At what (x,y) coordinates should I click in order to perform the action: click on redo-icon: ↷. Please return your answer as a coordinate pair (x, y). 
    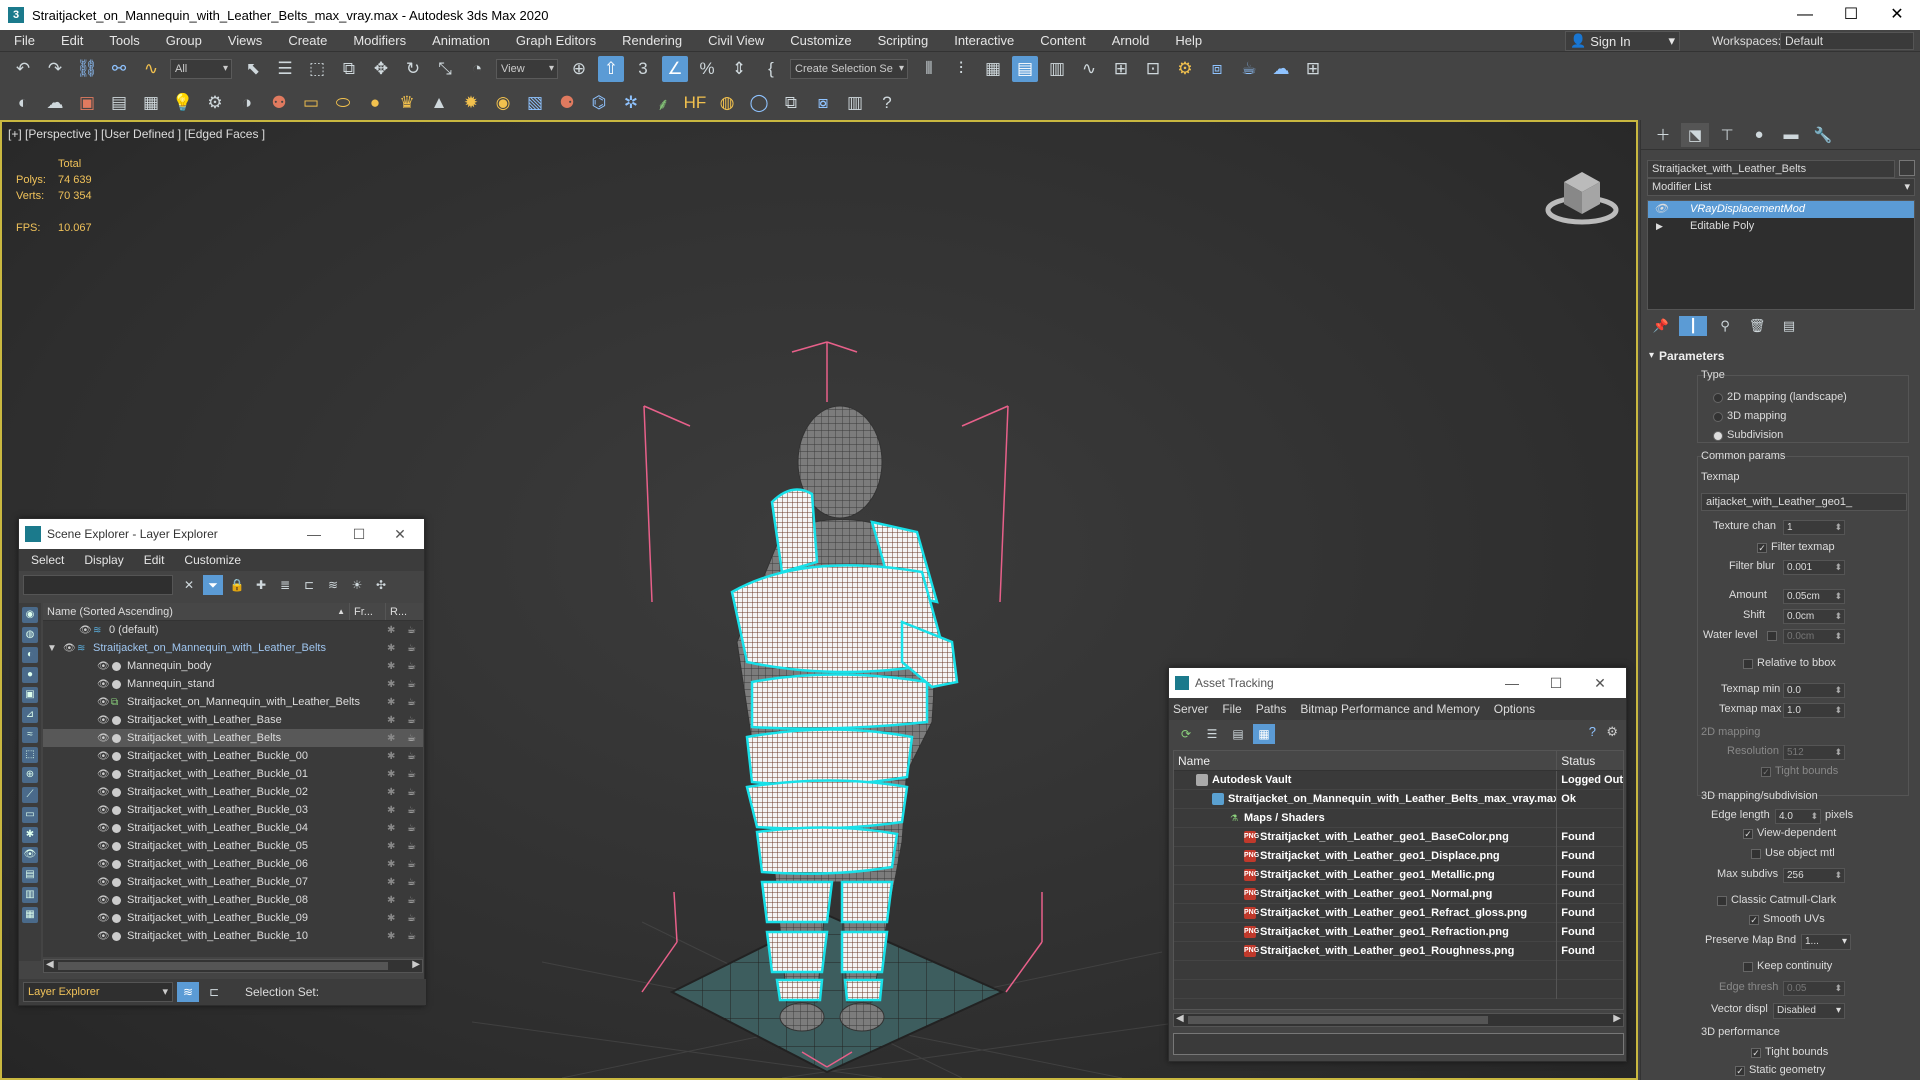
    Looking at the image, I should click on (55, 69).